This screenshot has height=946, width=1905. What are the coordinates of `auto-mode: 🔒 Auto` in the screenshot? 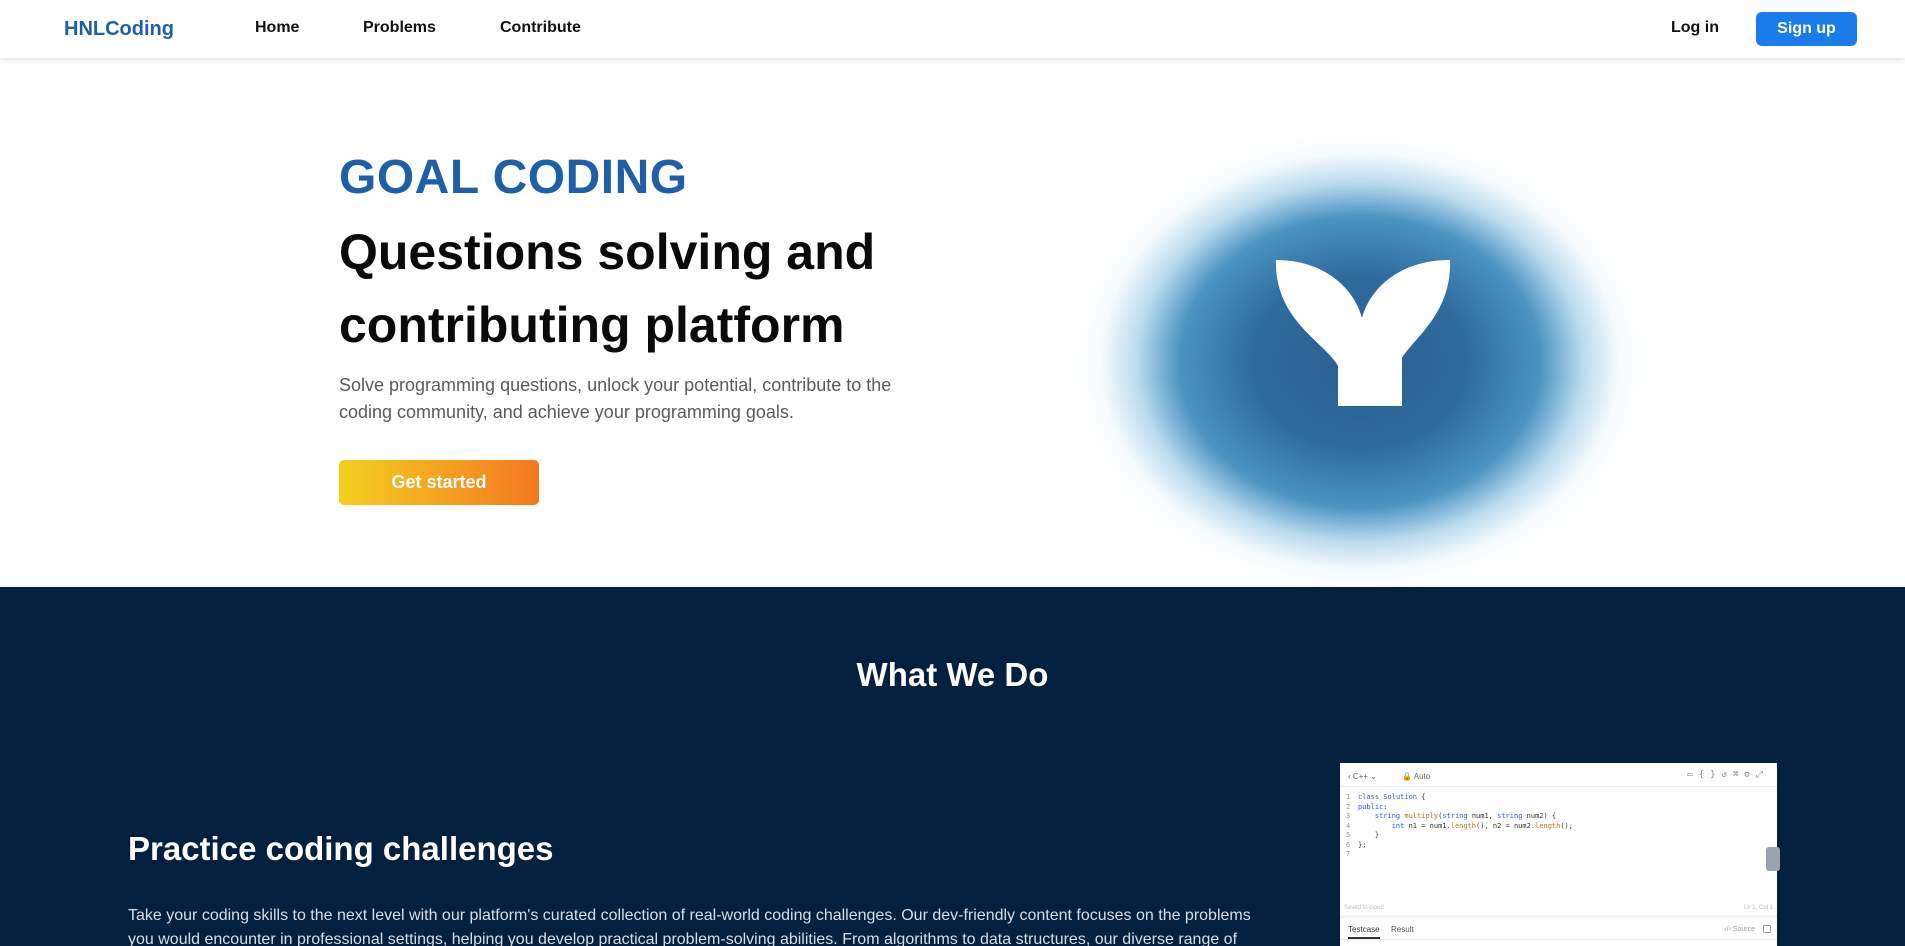 It's located at (1416, 776).